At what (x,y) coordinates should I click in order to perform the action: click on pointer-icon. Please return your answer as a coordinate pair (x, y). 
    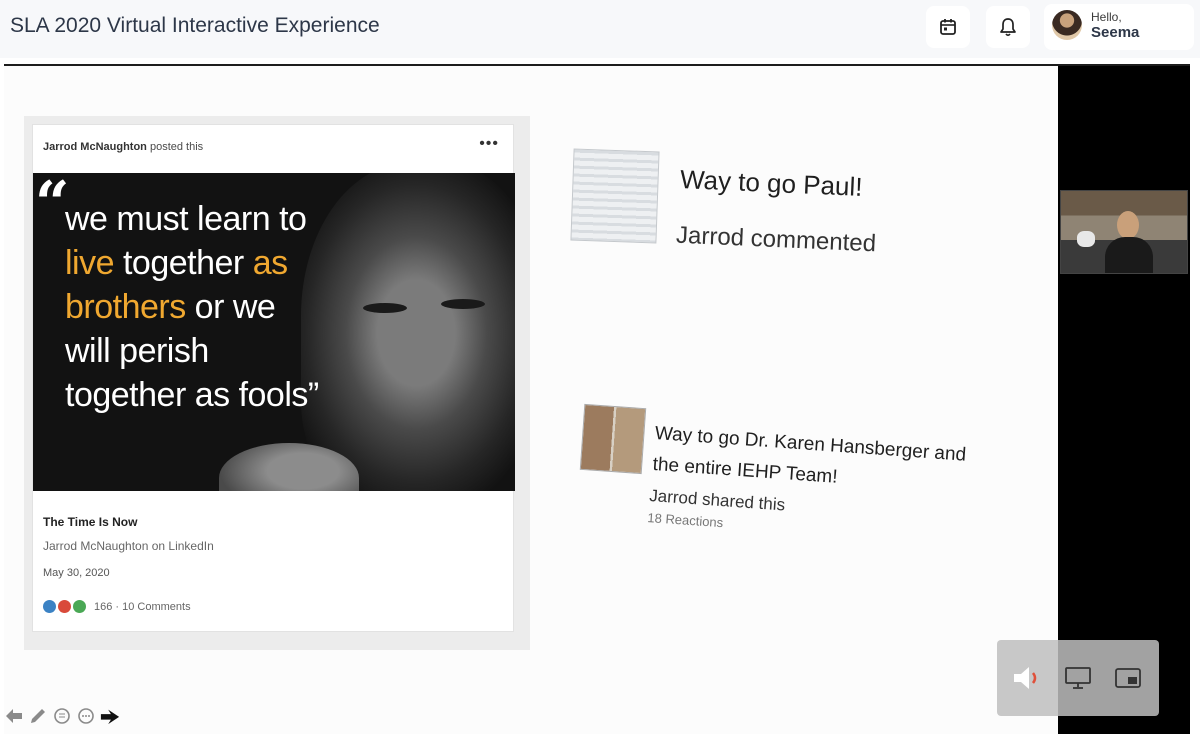
    Looking at the image, I should click on (110, 716).